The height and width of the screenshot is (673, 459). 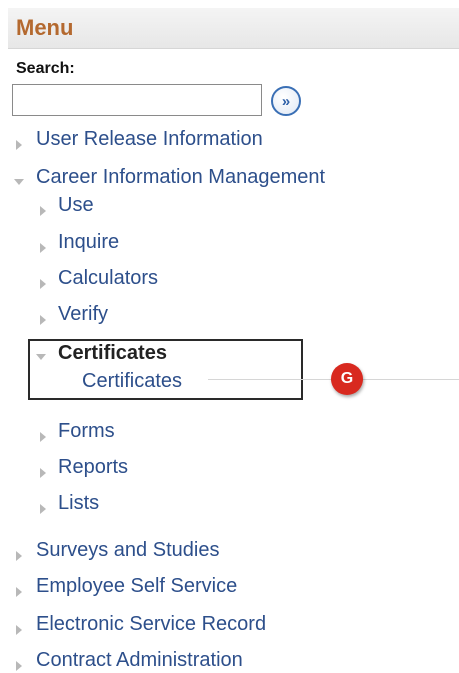 What do you see at coordinates (233, 28) in the screenshot?
I see `menu-header: Menu` at bounding box center [233, 28].